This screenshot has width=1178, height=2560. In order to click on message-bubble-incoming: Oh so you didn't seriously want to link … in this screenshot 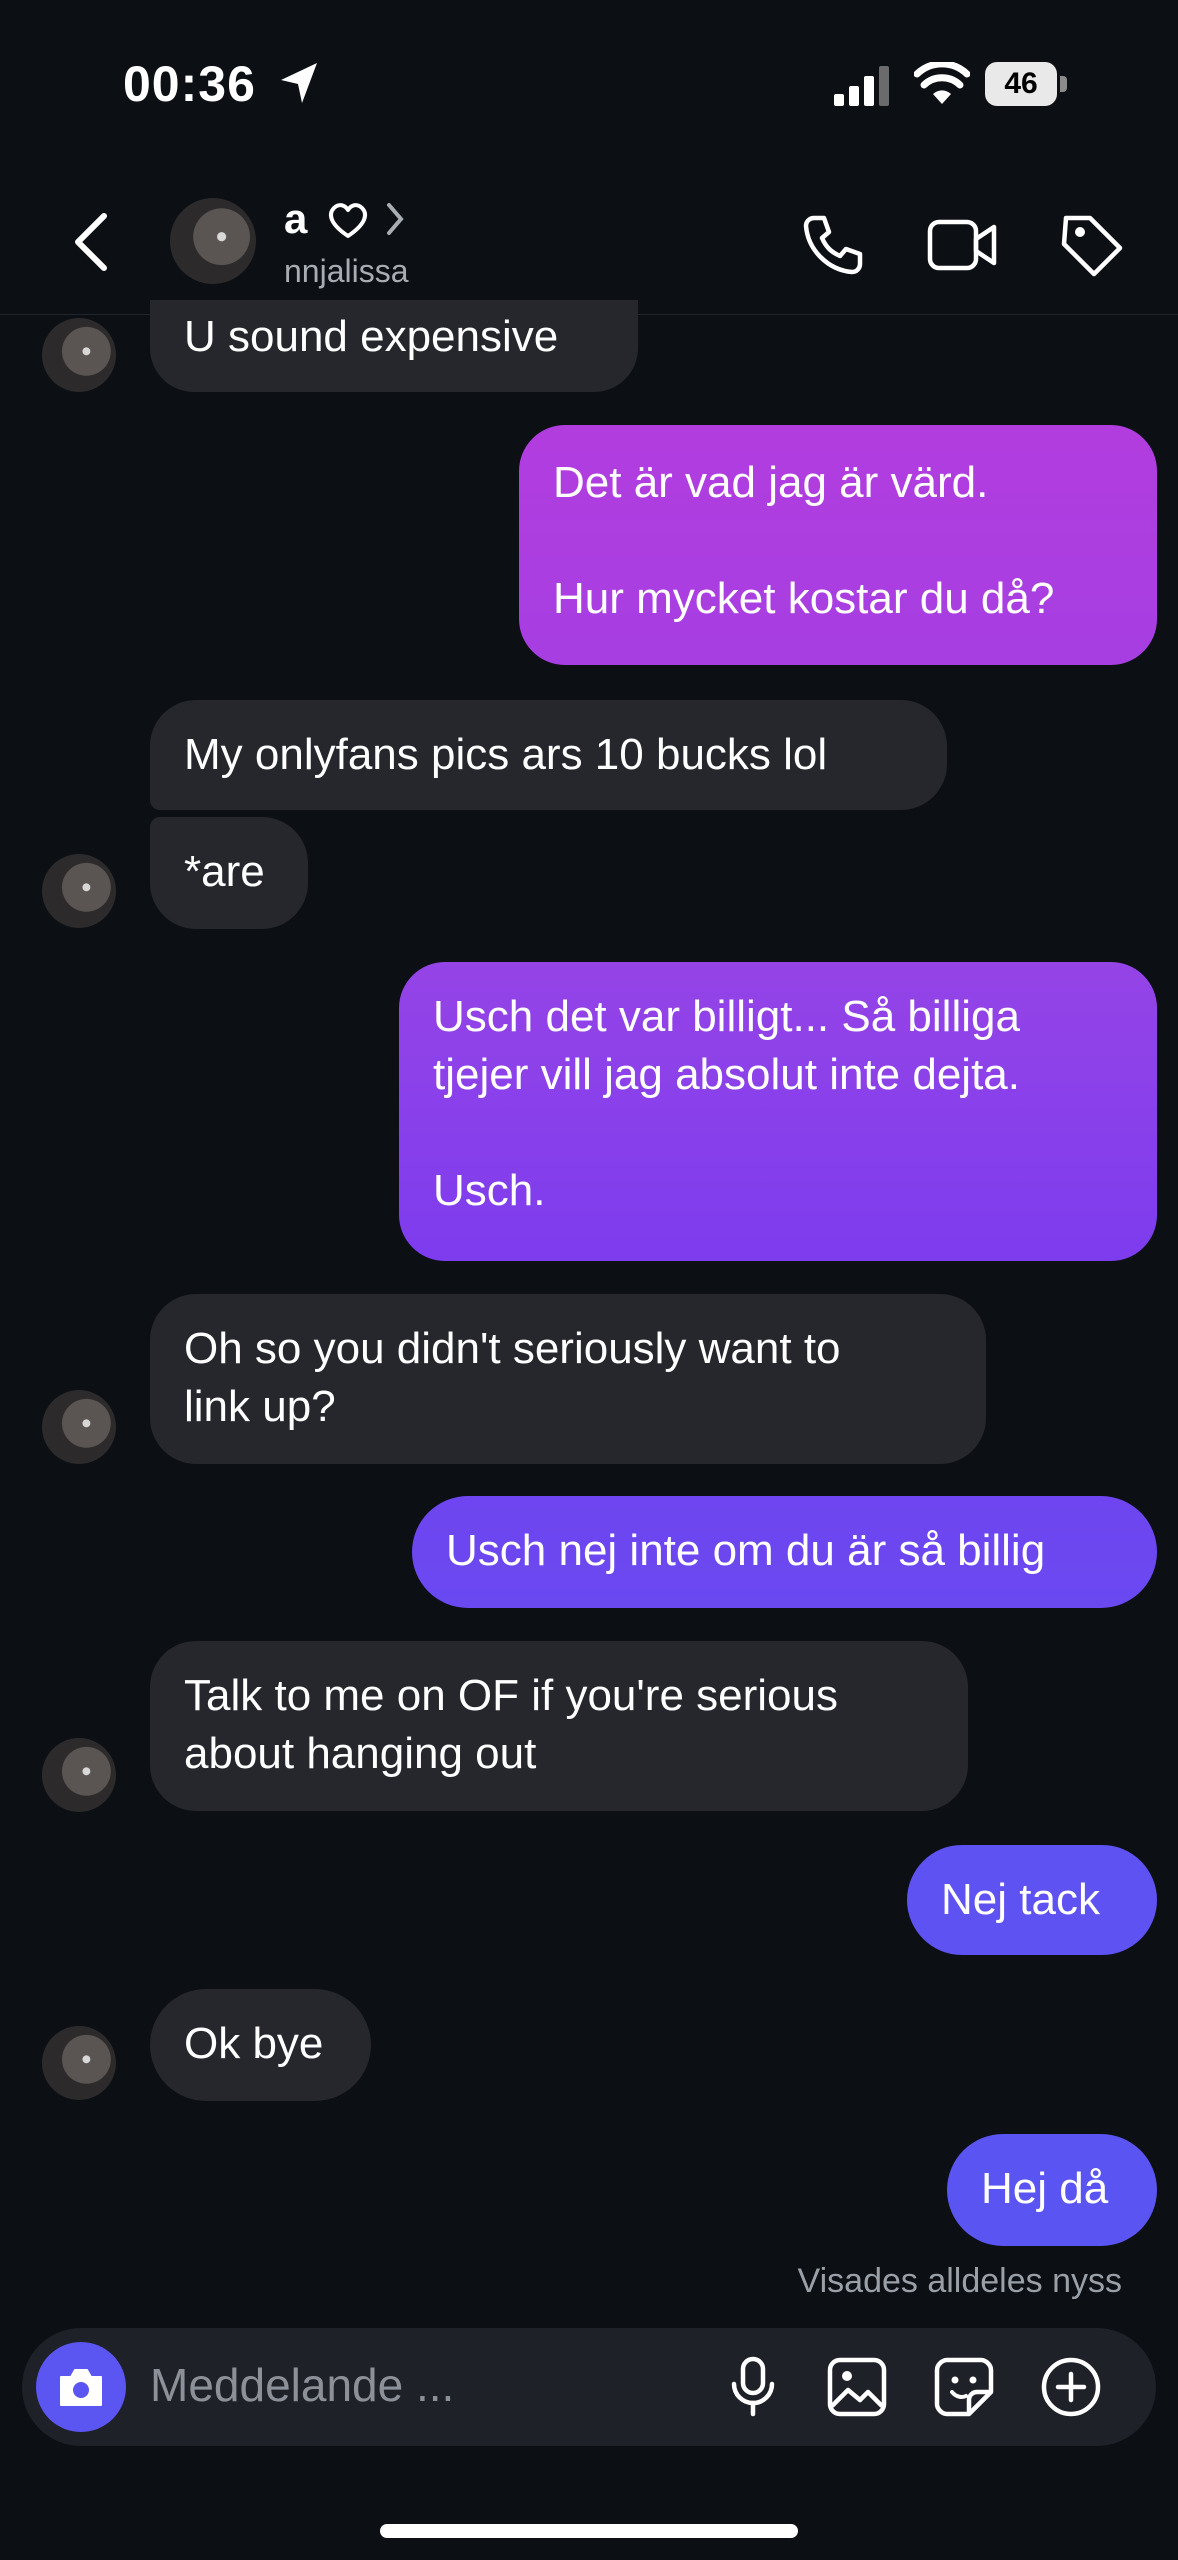, I will do `click(568, 1379)`.